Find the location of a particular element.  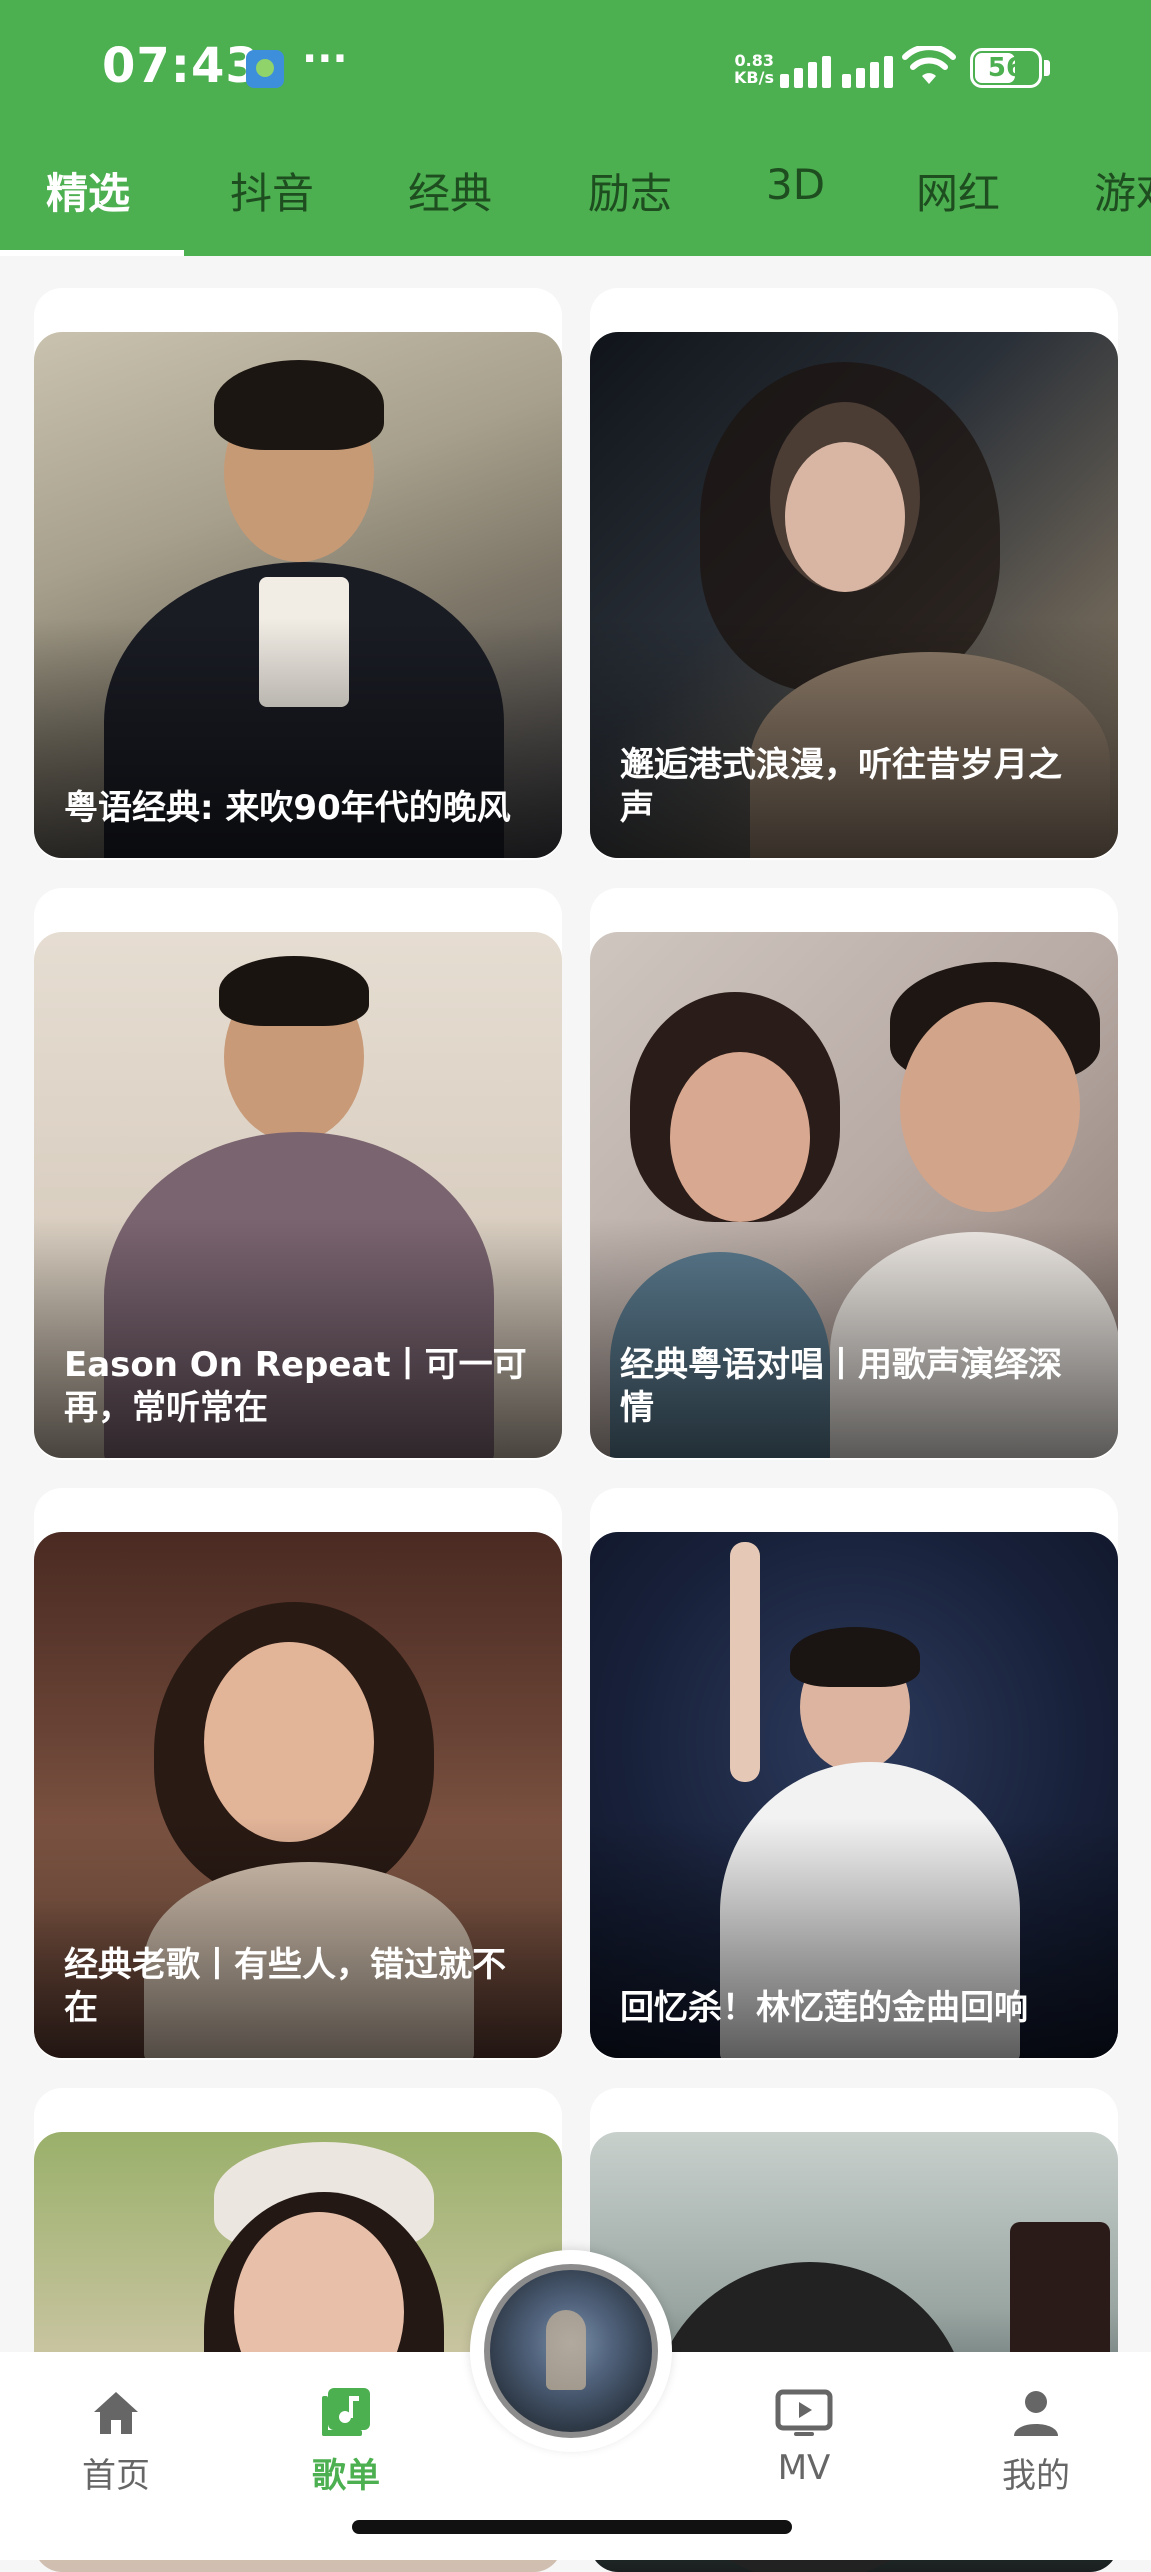

more-notifications-icon: ··· is located at coordinates (325, 59).